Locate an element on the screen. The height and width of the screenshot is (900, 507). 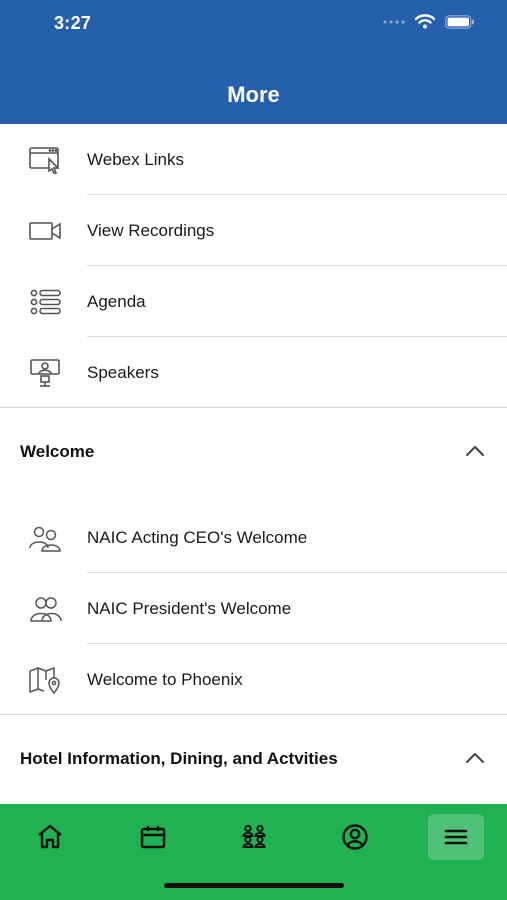
menu-item-label: Speakers is located at coordinates (123, 372).